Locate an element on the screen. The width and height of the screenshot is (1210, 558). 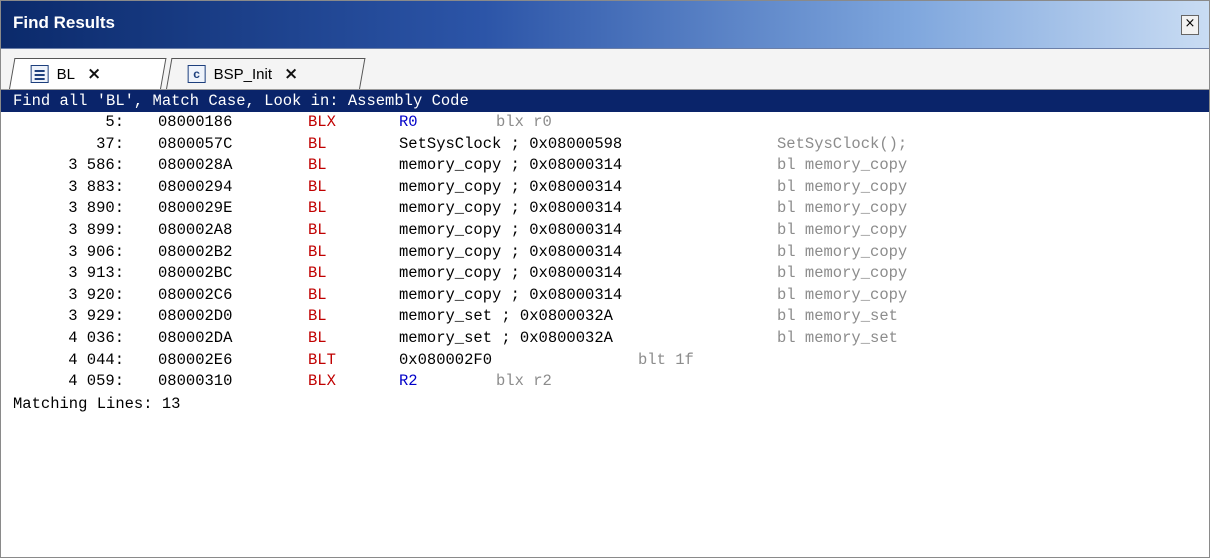
tab-bsp-init: c BSP_Init × is located at coordinates (266, 73).